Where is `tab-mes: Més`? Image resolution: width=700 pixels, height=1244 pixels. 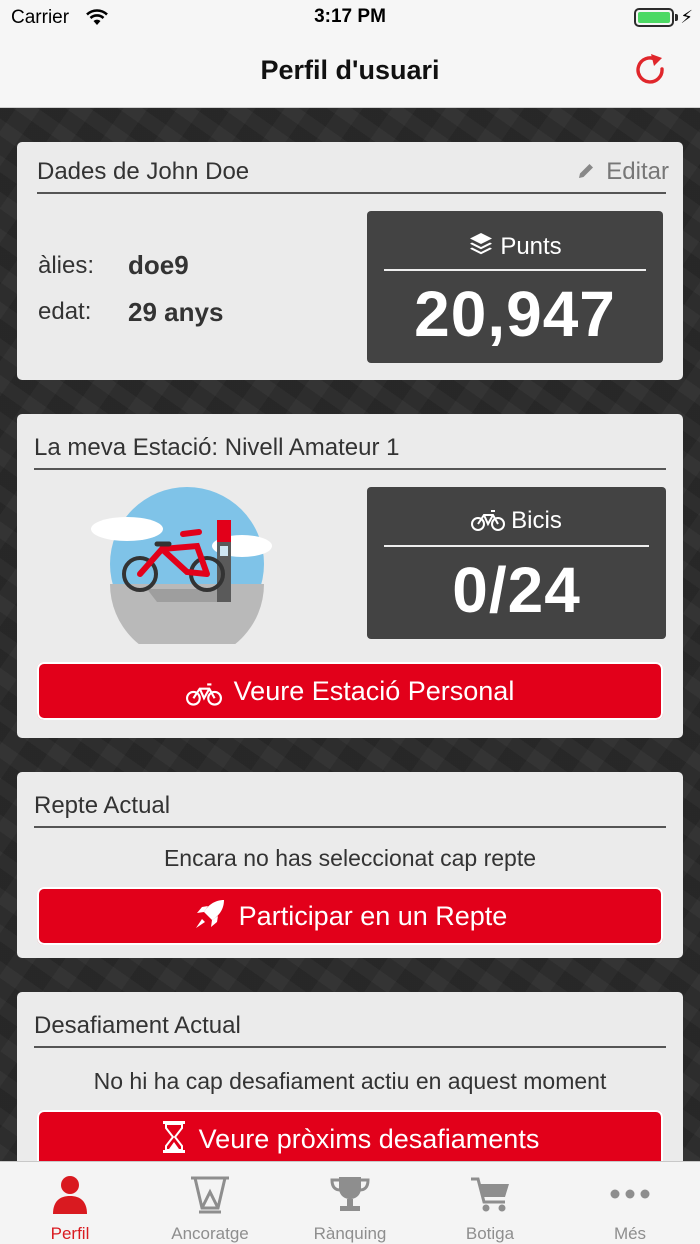 tab-mes: Més is located at coordinates (630, 1203).